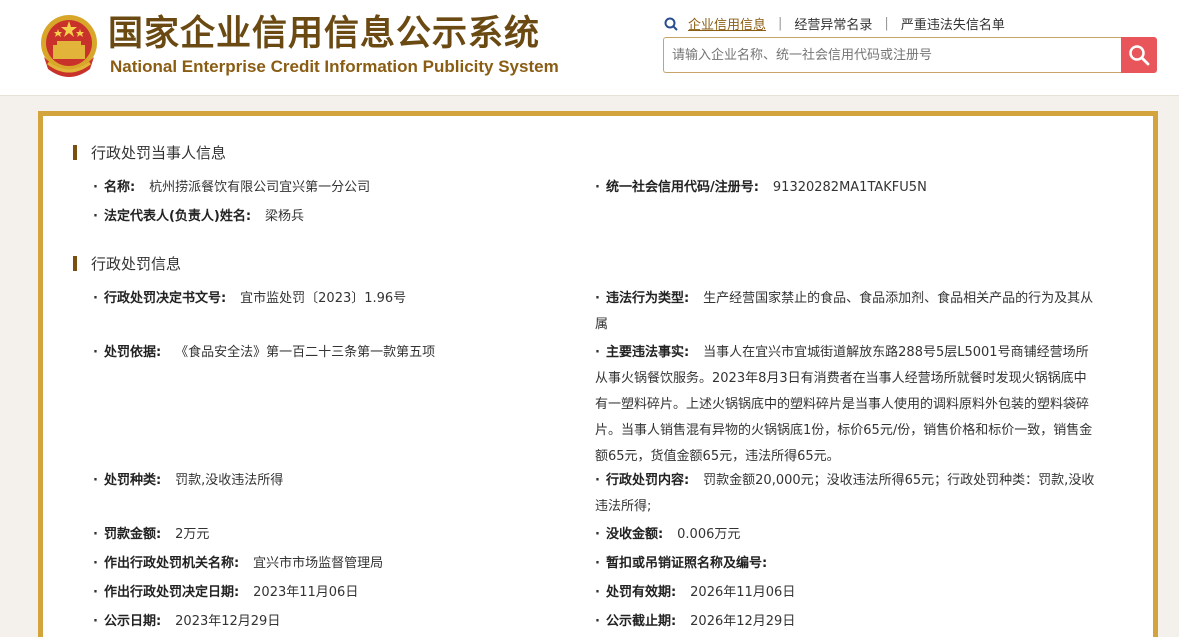  I want to click on field-publicity-date: · 公示日期: 2023年12月29日, so click(187, 621).